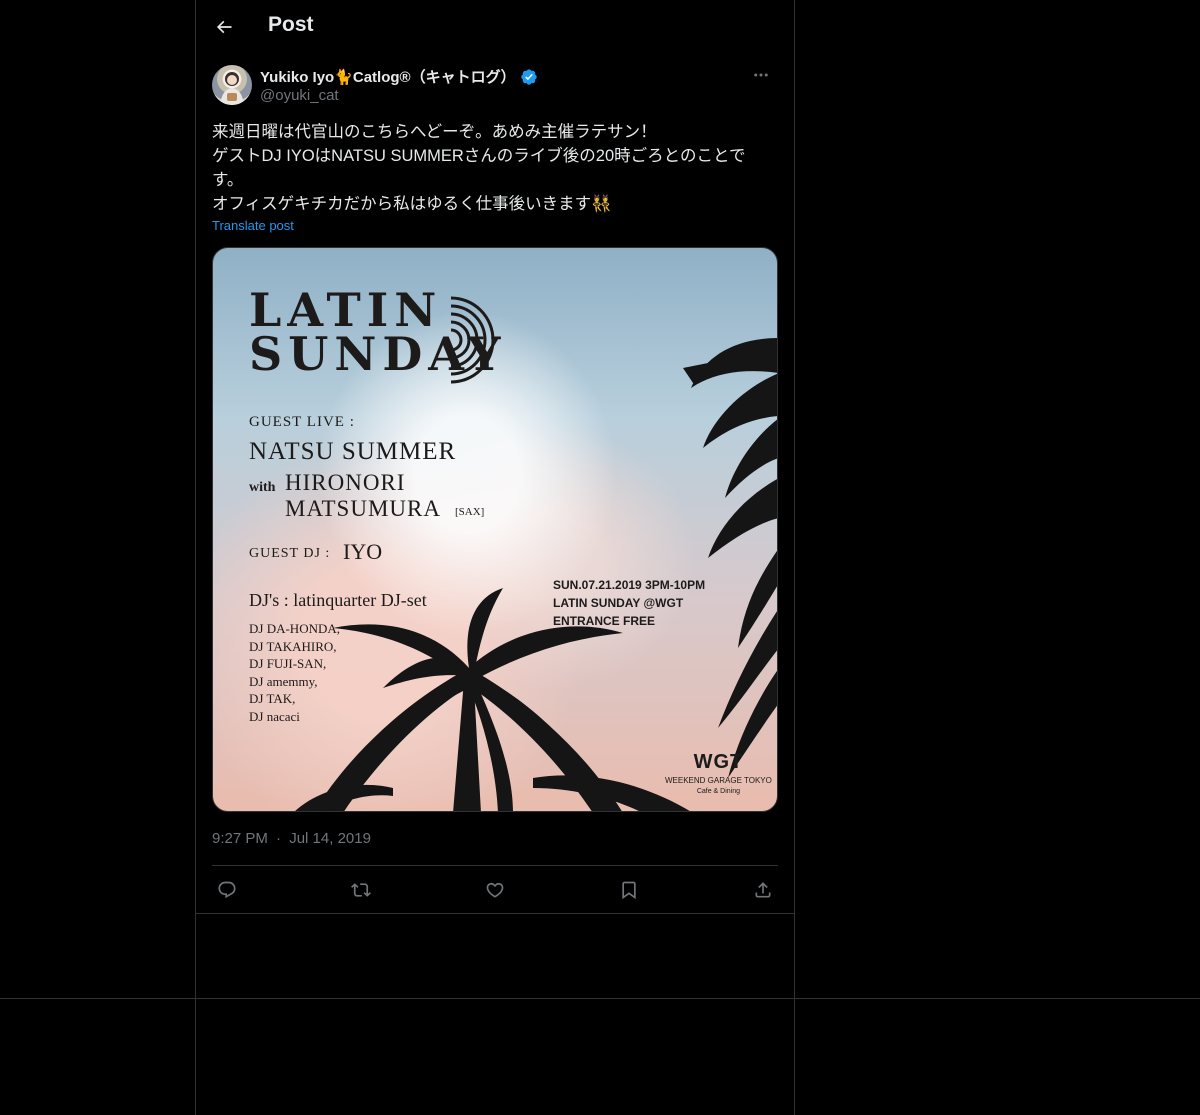  Describe the element at coordinates (388, 77) in the screenshot. I see `display-name-text: Yukiko Iyo🐈Catlog®（キャトログ）` at that location.